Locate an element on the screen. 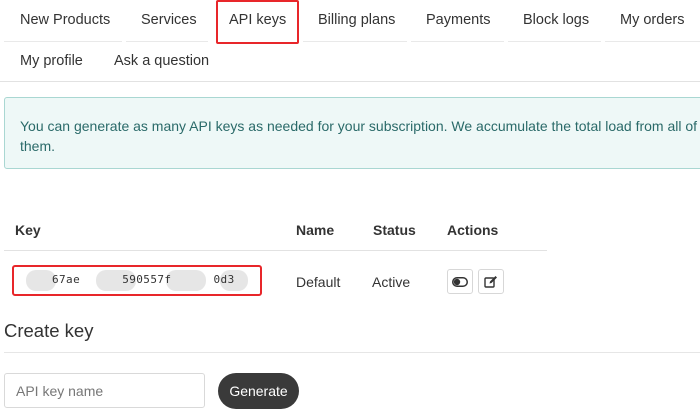 The width and height of the screenshot is (700, 417). toggle-key-button is located at coordinates (460, 281).